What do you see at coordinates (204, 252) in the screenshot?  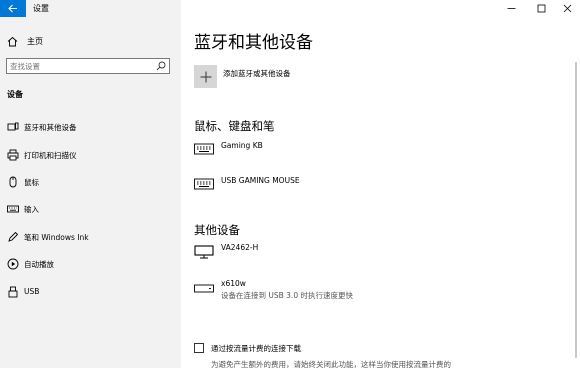 I see `monitor-icon` at bounding box center [204, 252].